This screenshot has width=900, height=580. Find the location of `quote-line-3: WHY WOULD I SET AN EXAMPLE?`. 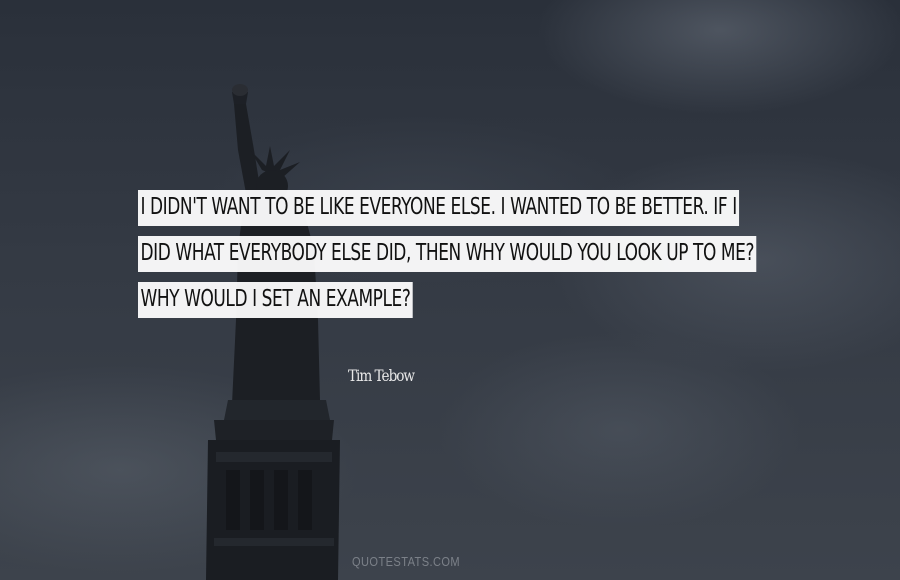

quote-line-3: WHY WOULD I SET AN EXAMPLE? is located at coordinates (275, 300).